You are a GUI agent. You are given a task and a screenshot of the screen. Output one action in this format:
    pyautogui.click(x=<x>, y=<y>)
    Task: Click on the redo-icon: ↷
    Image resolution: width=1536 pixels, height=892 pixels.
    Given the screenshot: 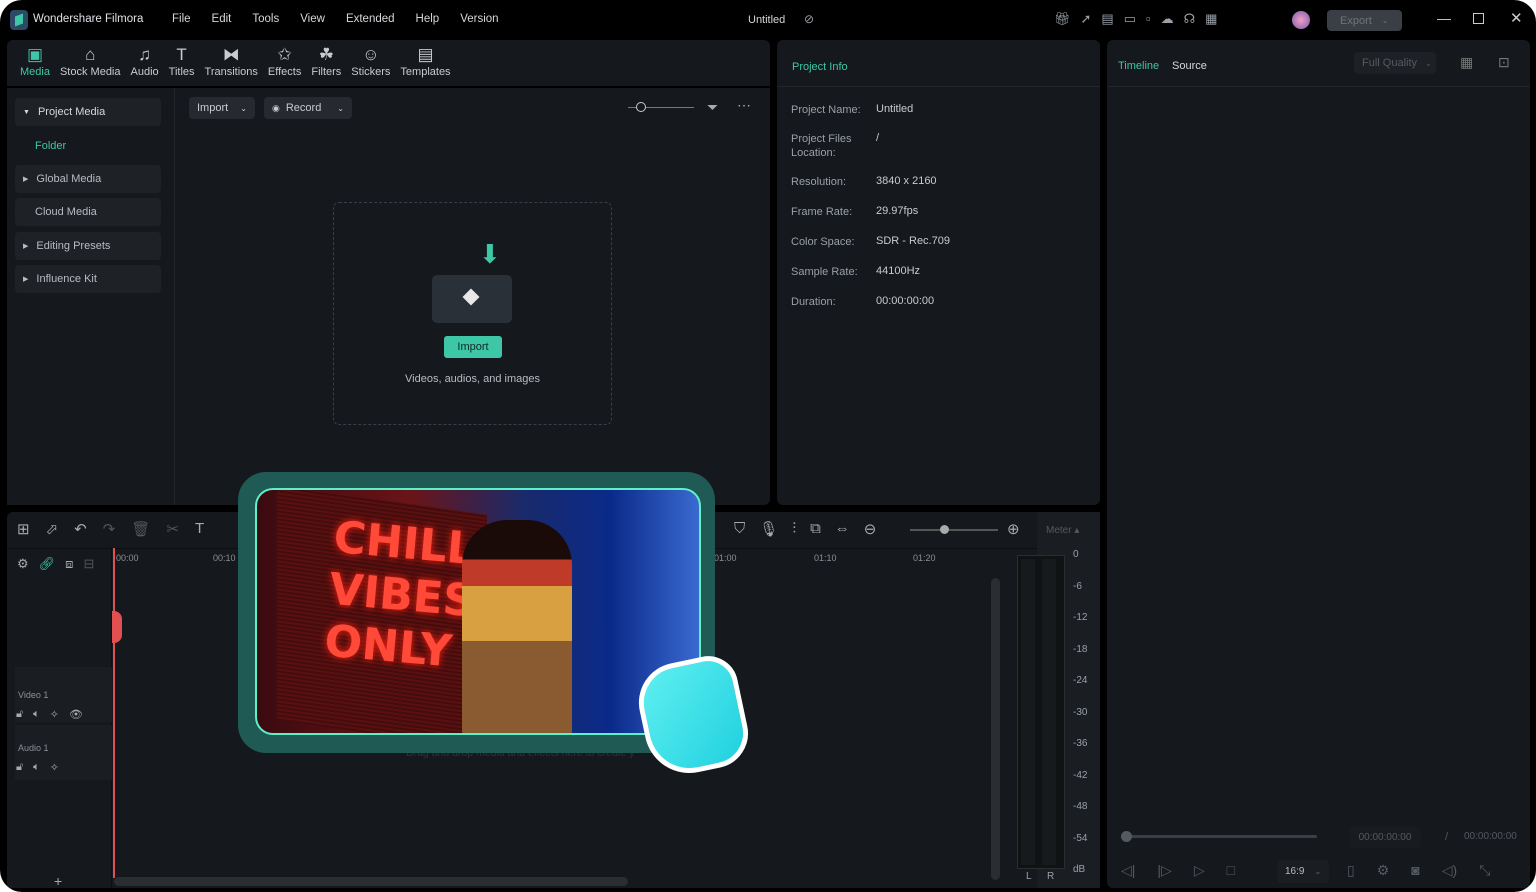 What is the action you would take?
    pyautogui.click(x=109, y=529)
    